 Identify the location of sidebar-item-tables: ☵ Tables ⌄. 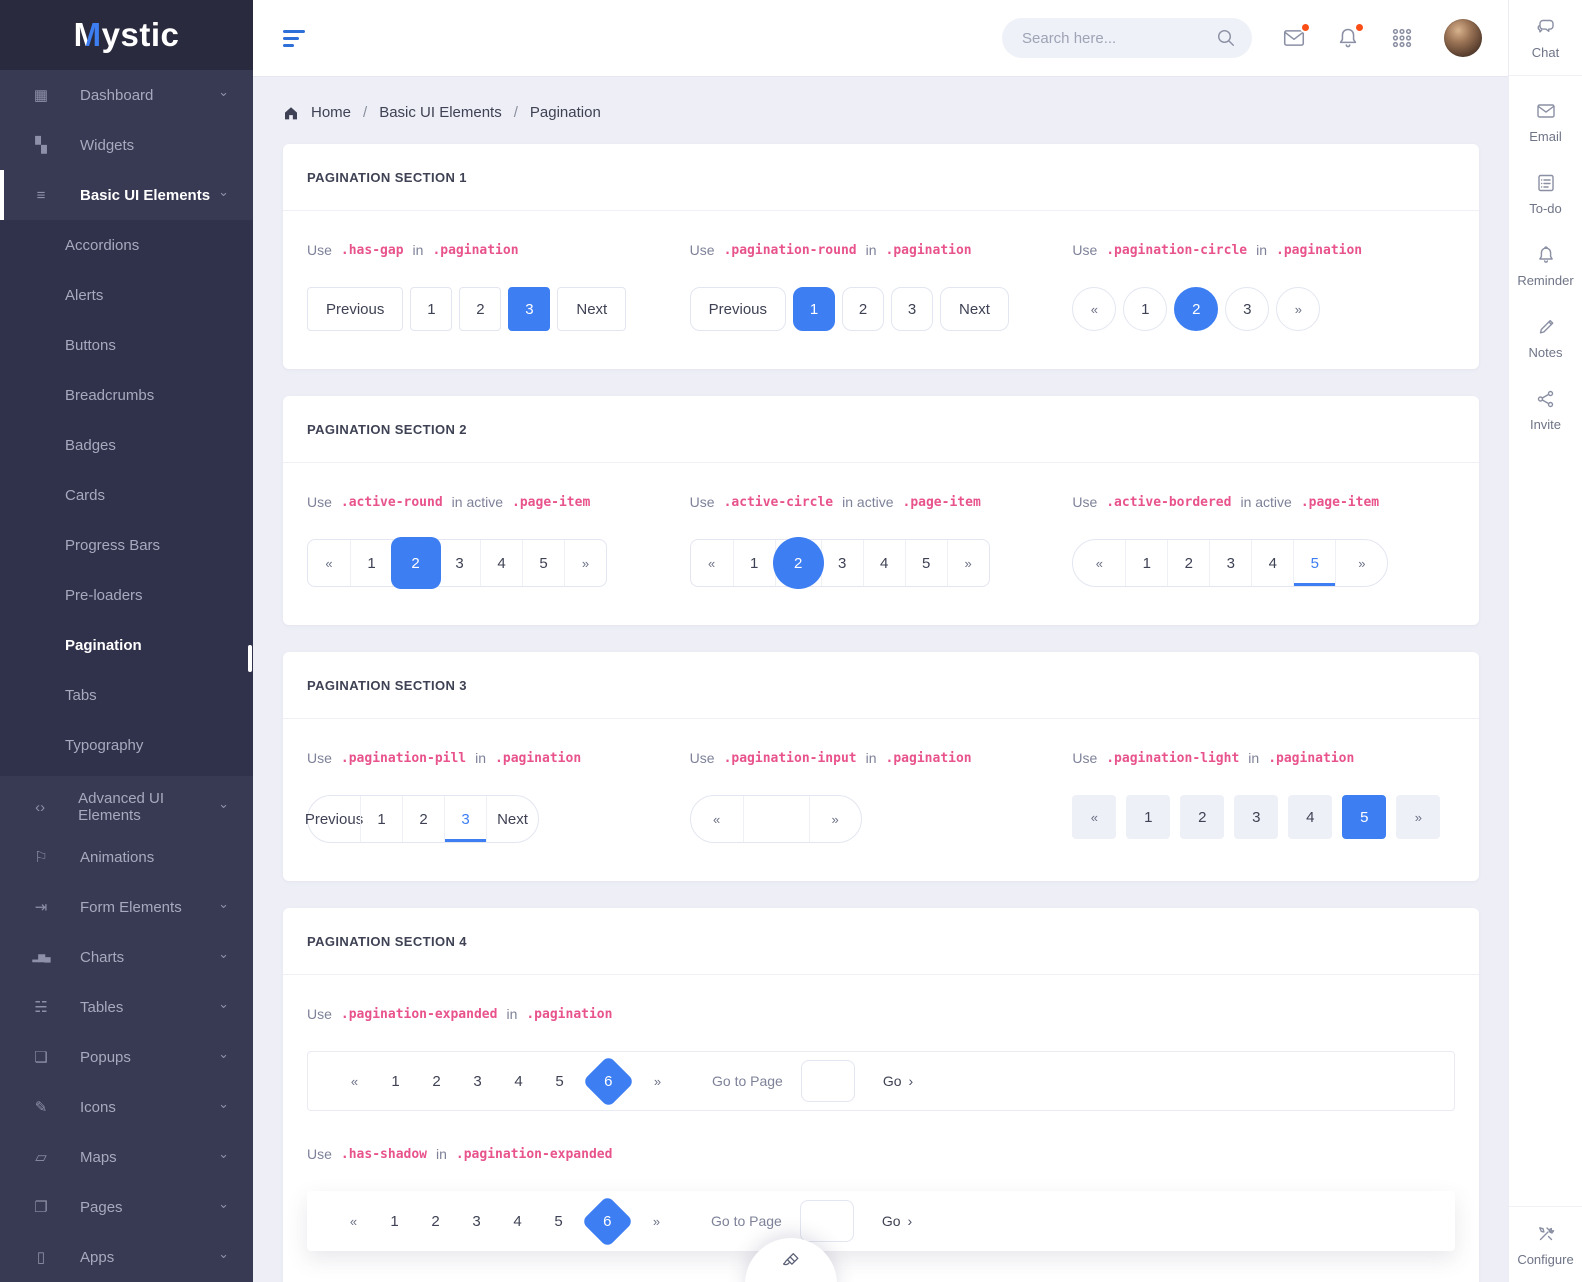
(126, 1007).